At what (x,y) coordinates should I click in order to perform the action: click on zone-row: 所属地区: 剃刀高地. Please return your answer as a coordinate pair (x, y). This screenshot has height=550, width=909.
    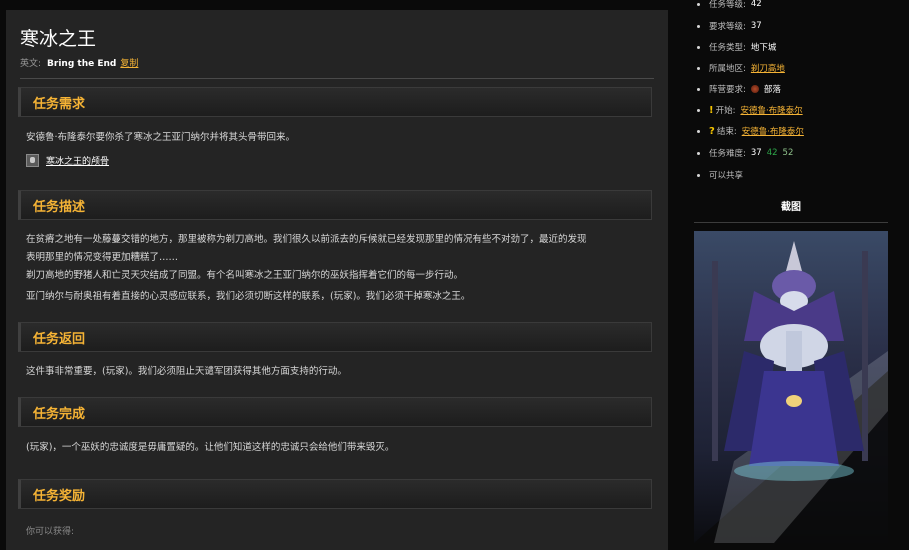
    Looking at the image, I should click on (739, 68).